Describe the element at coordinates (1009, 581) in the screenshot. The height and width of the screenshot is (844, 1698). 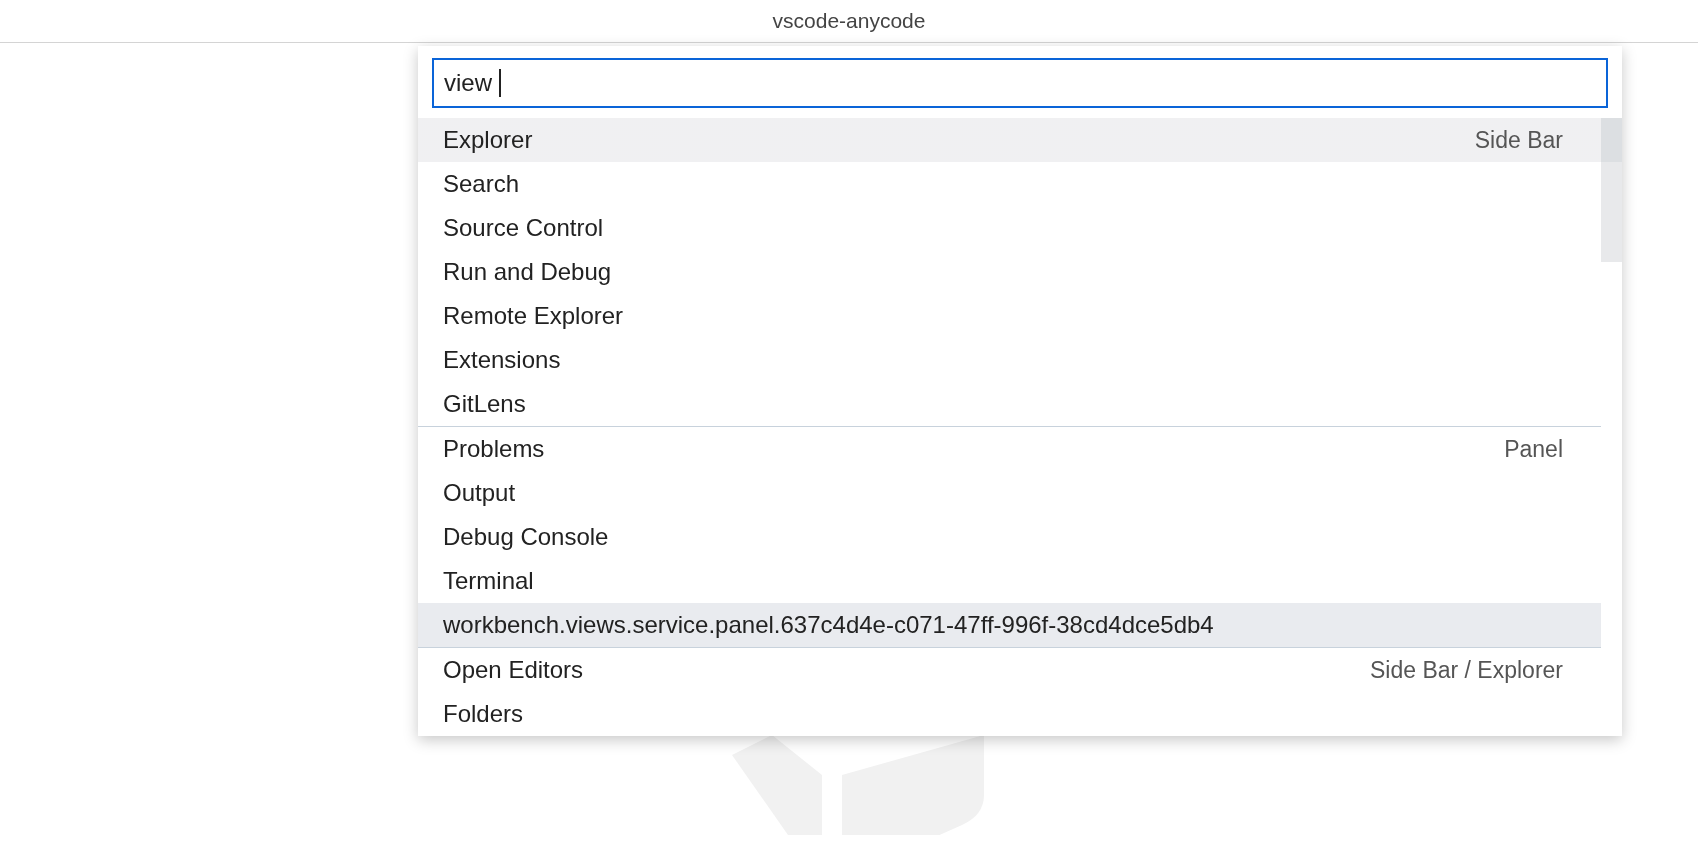
I see `list-item: Terminal` at that location.